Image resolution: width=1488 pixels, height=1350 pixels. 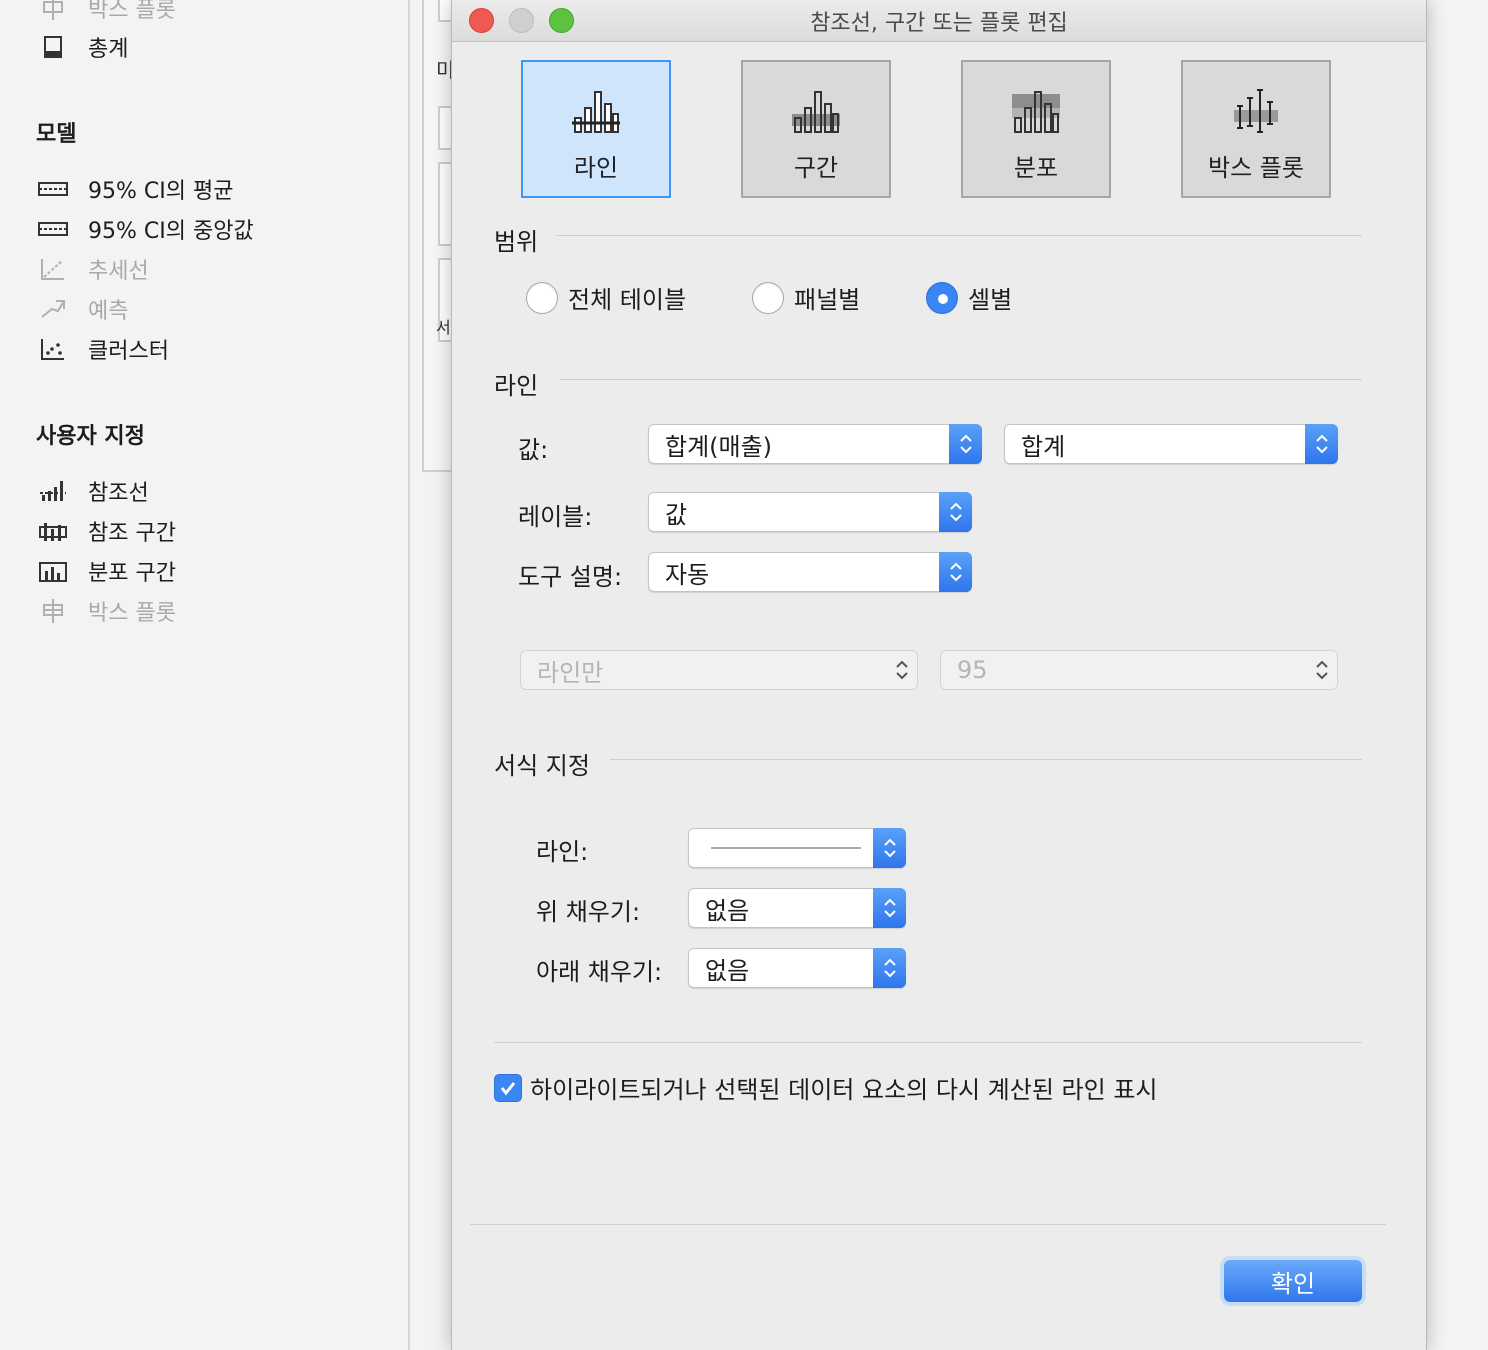 What do you see at coordinates (827, 300) in the screenshot?
I see `radio-label: 패널별` at bounding box center [827, 300].